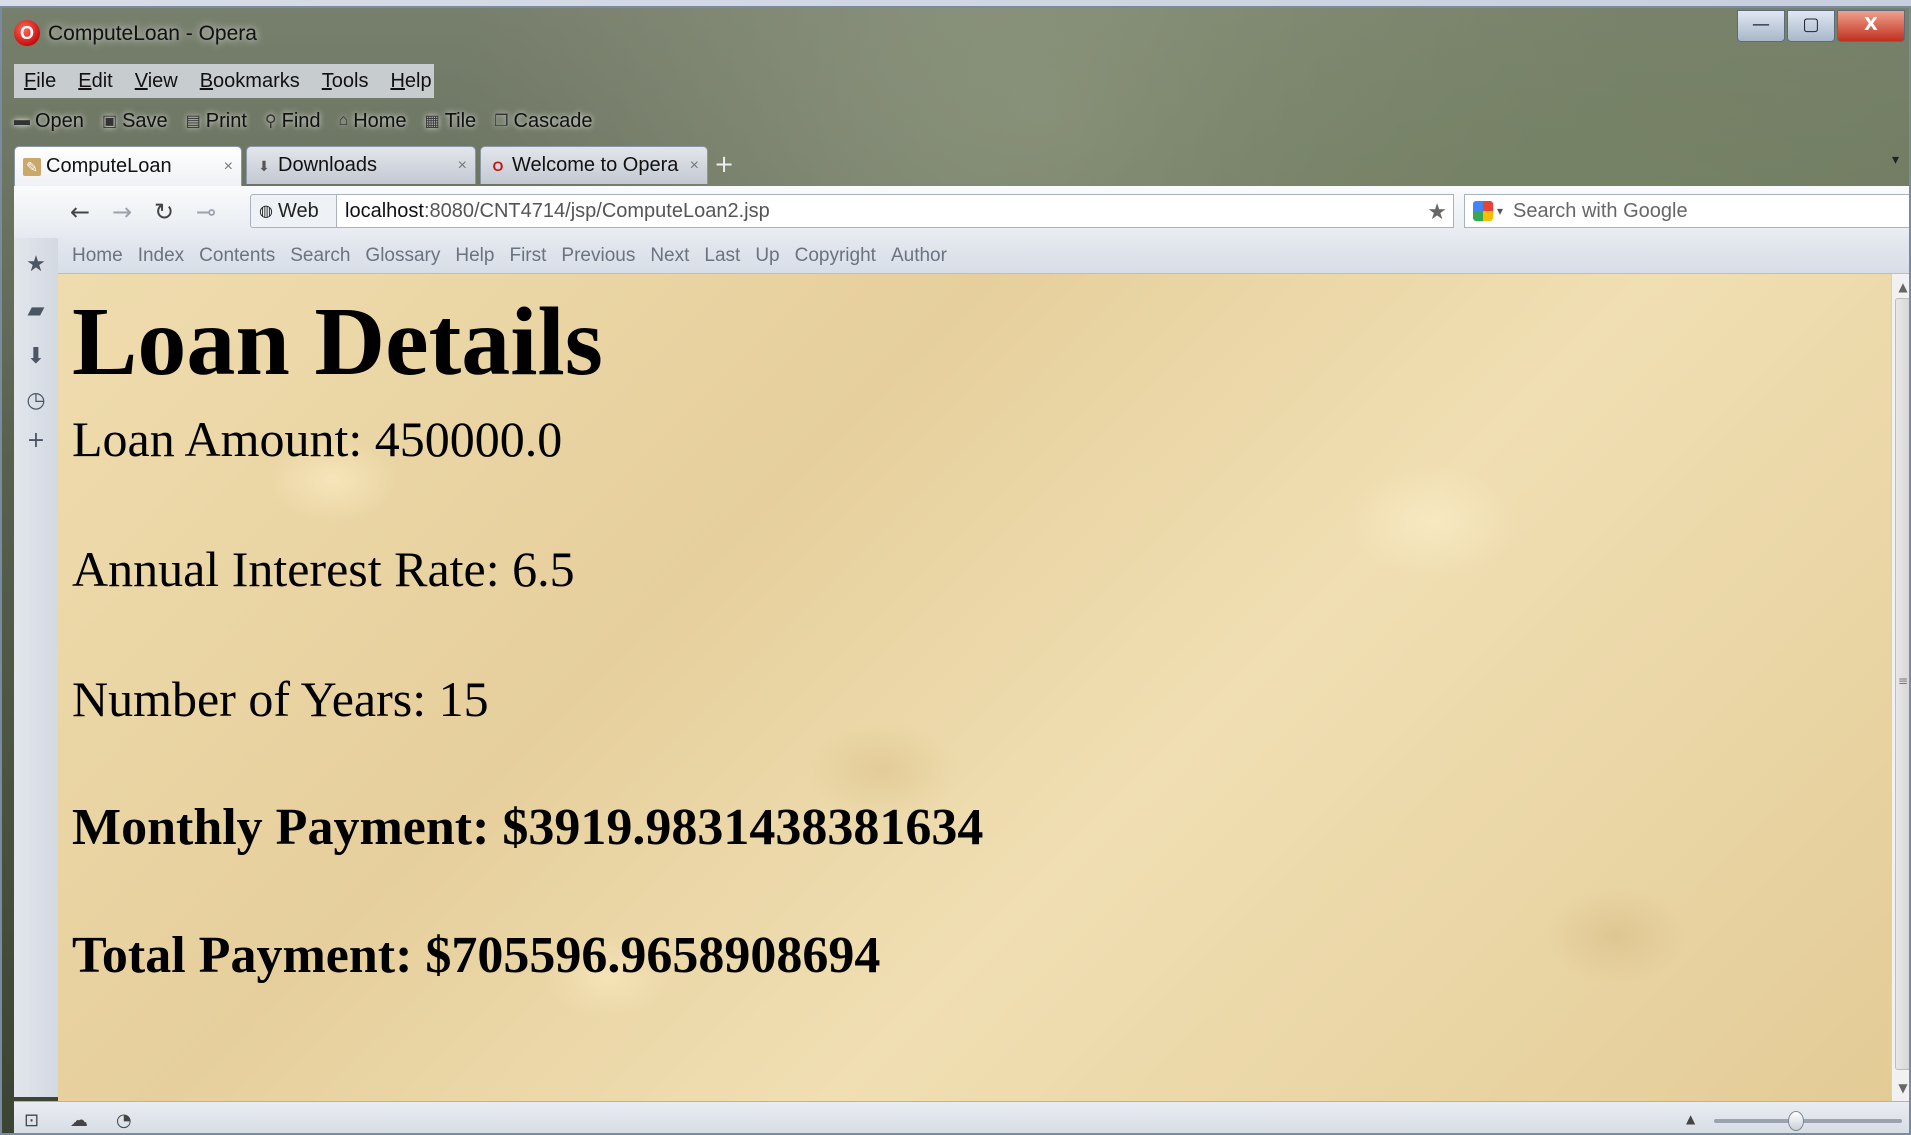  I want to click on page-icon: ✎, so click(32, 166).